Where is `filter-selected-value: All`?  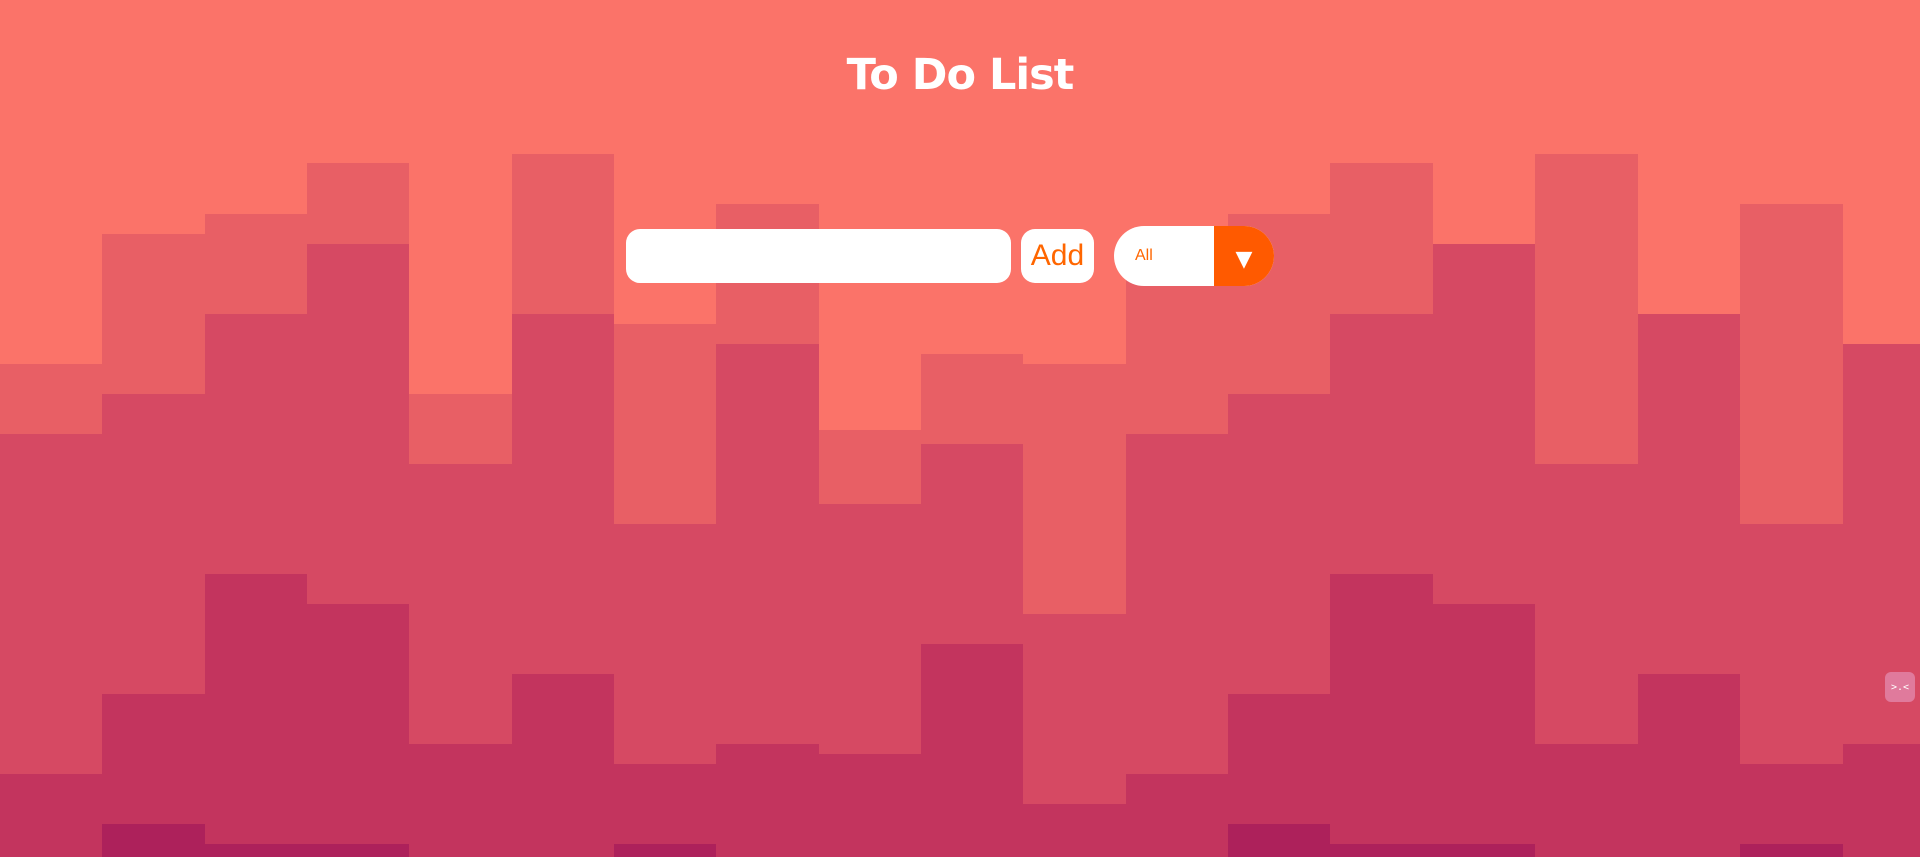
filter-selected-value: All is located at coordinates (1144, 255).